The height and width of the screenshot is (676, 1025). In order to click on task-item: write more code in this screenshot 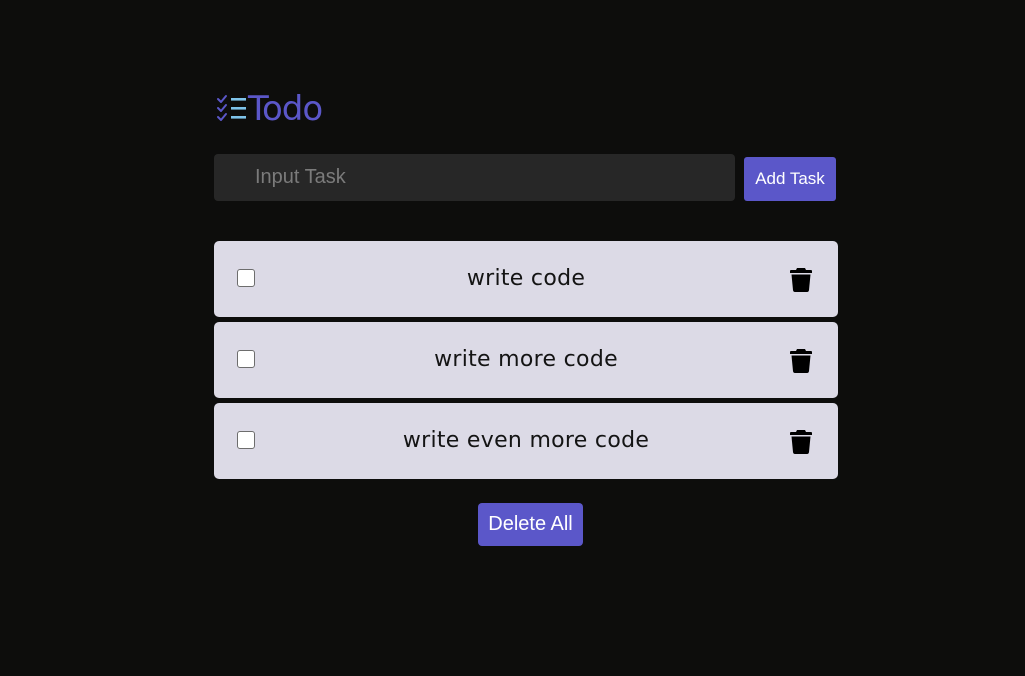, I will do `click(526, 360)`.